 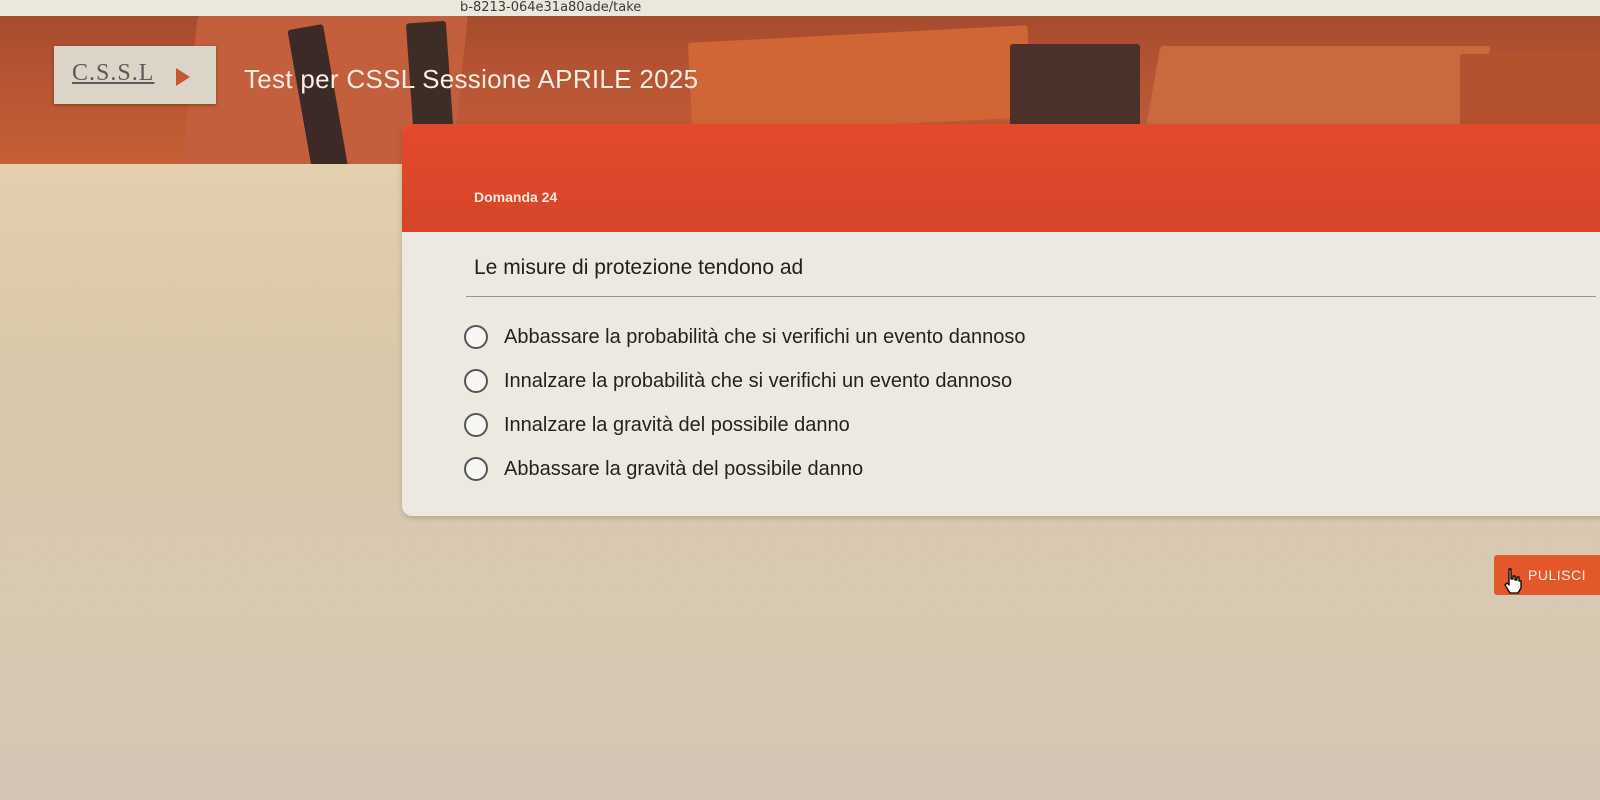 What do you see at coordinates (551, 7) in the screenshot?
I see `address-url-text: b-8213-064e31a80ade/take` at bounding box center [551, 7].